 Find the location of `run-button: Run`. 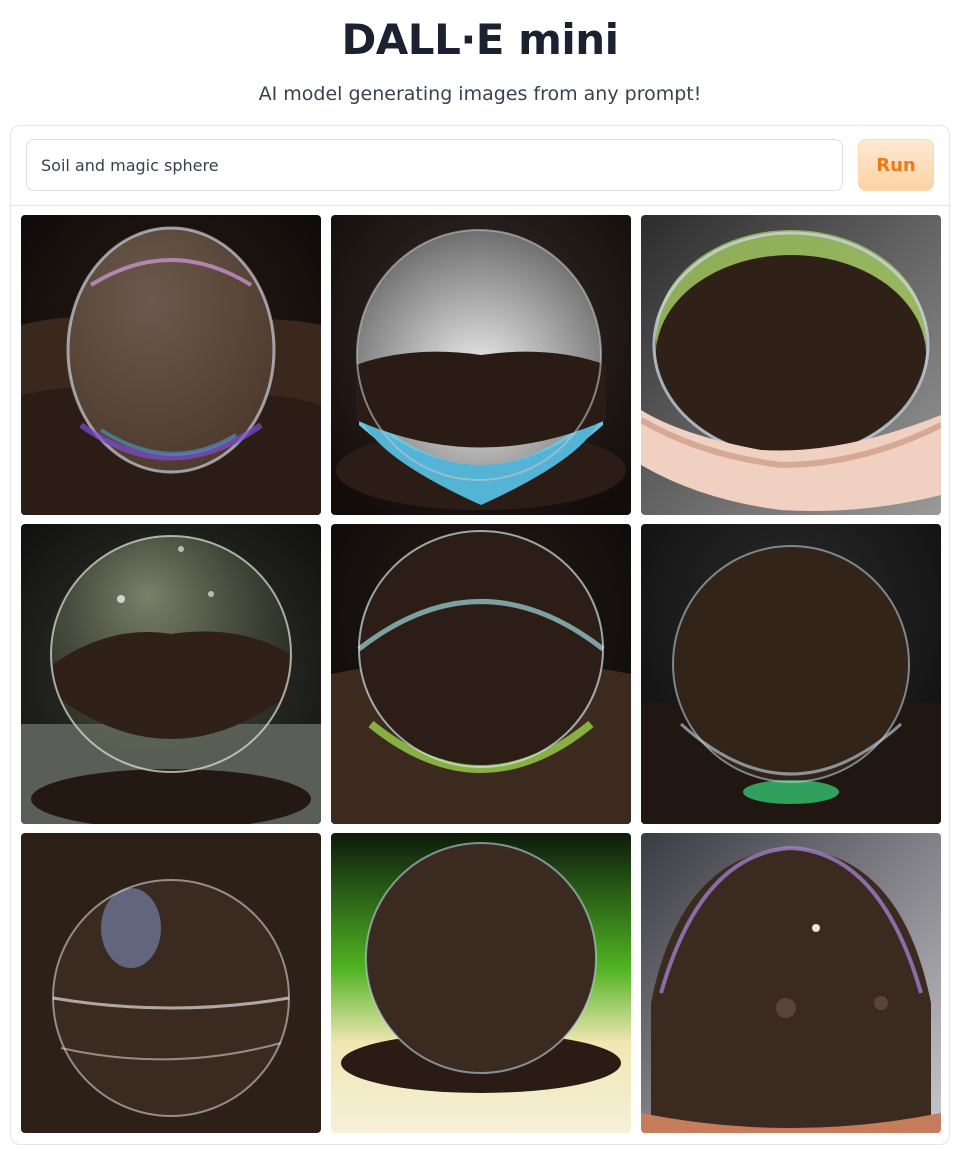

run-button: Run is located at coordinates (896, 165).